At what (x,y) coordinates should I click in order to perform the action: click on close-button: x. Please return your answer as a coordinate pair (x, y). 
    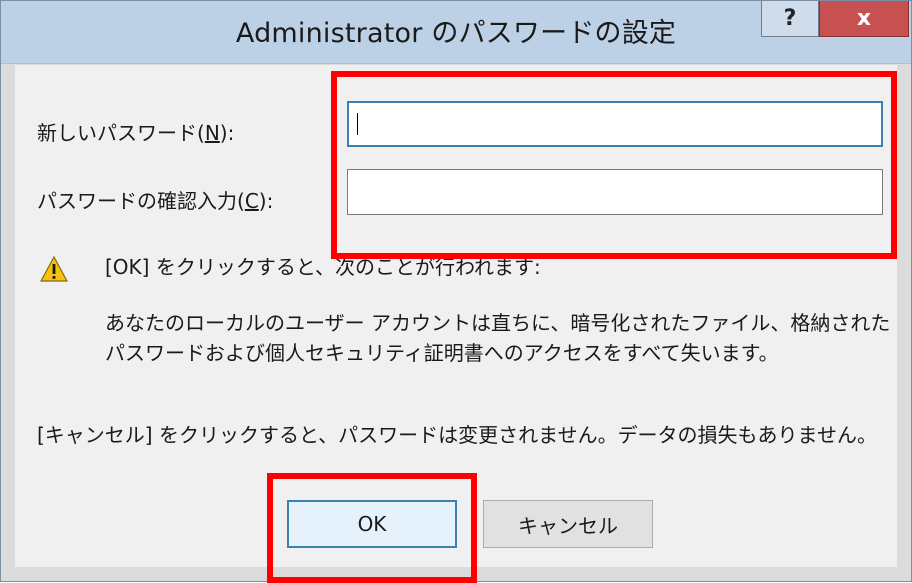
    Looking at the image, I should click on (864, 19).